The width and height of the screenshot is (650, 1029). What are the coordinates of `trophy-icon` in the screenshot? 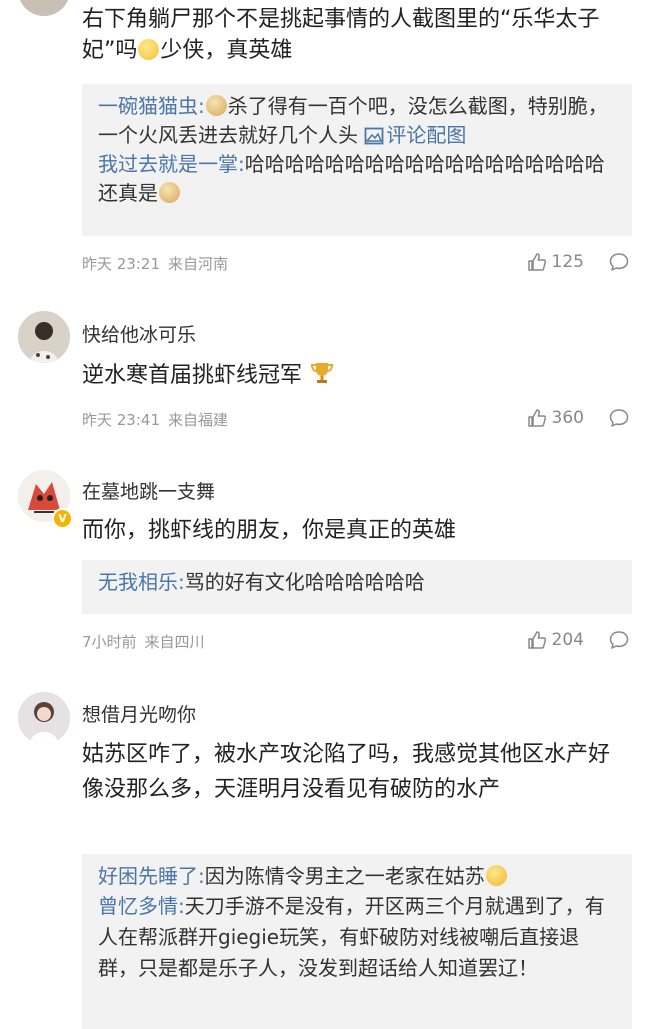 It's located at (322, 373).